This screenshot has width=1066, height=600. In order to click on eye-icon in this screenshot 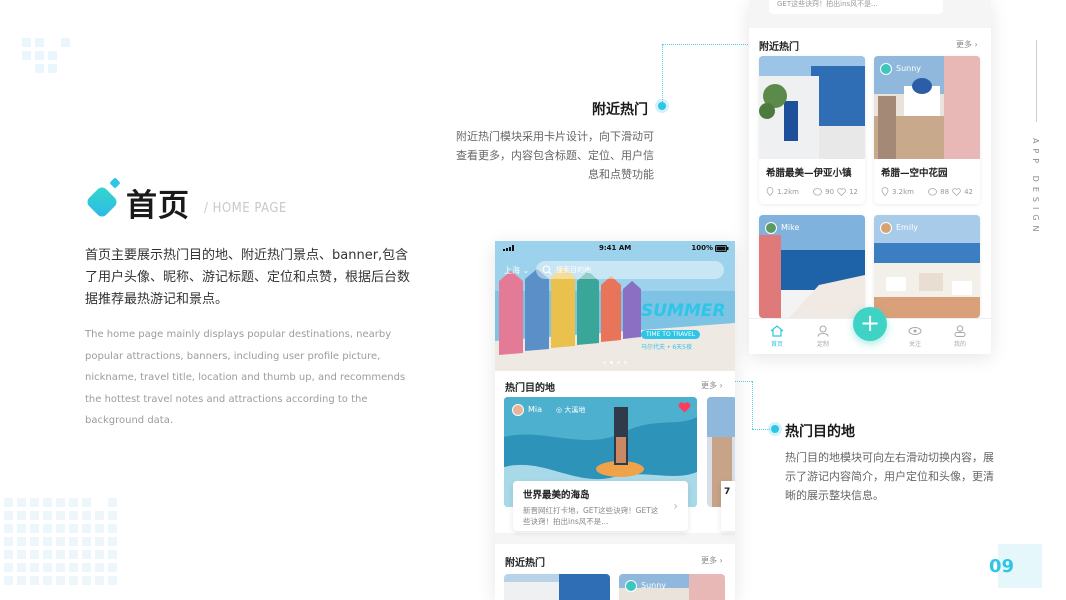, I will do `click(915, 331)`.